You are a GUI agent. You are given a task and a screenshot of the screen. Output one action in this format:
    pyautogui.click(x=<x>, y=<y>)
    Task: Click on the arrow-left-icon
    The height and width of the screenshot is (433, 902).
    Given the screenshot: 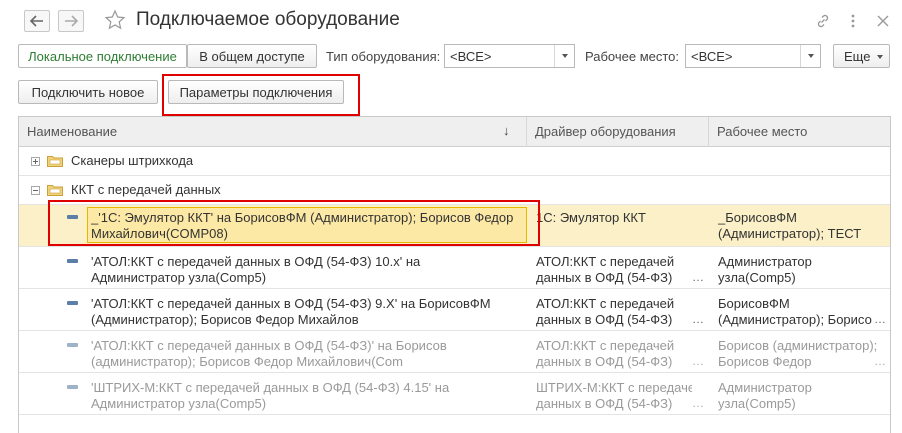 What is the action you would take?
    pyautogui.click(x=36, y=21)
    